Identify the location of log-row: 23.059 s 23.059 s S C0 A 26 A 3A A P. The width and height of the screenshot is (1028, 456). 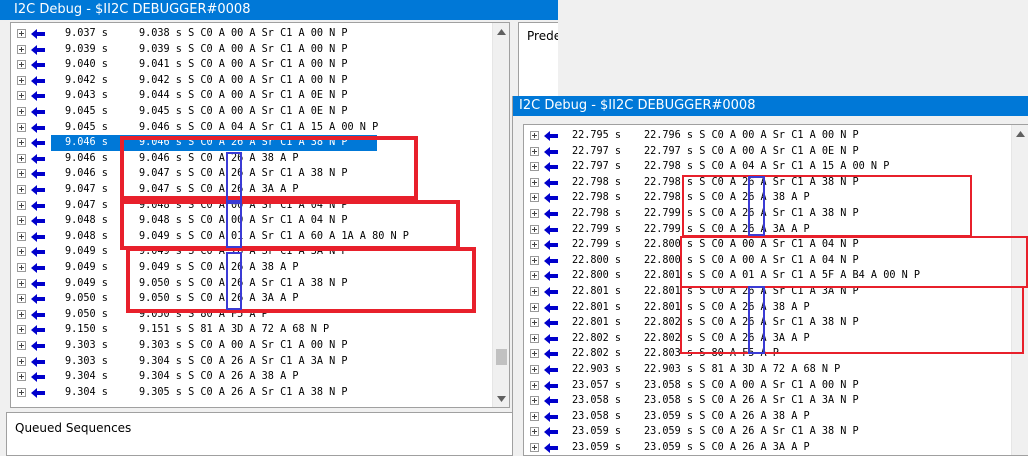
(776, 447).